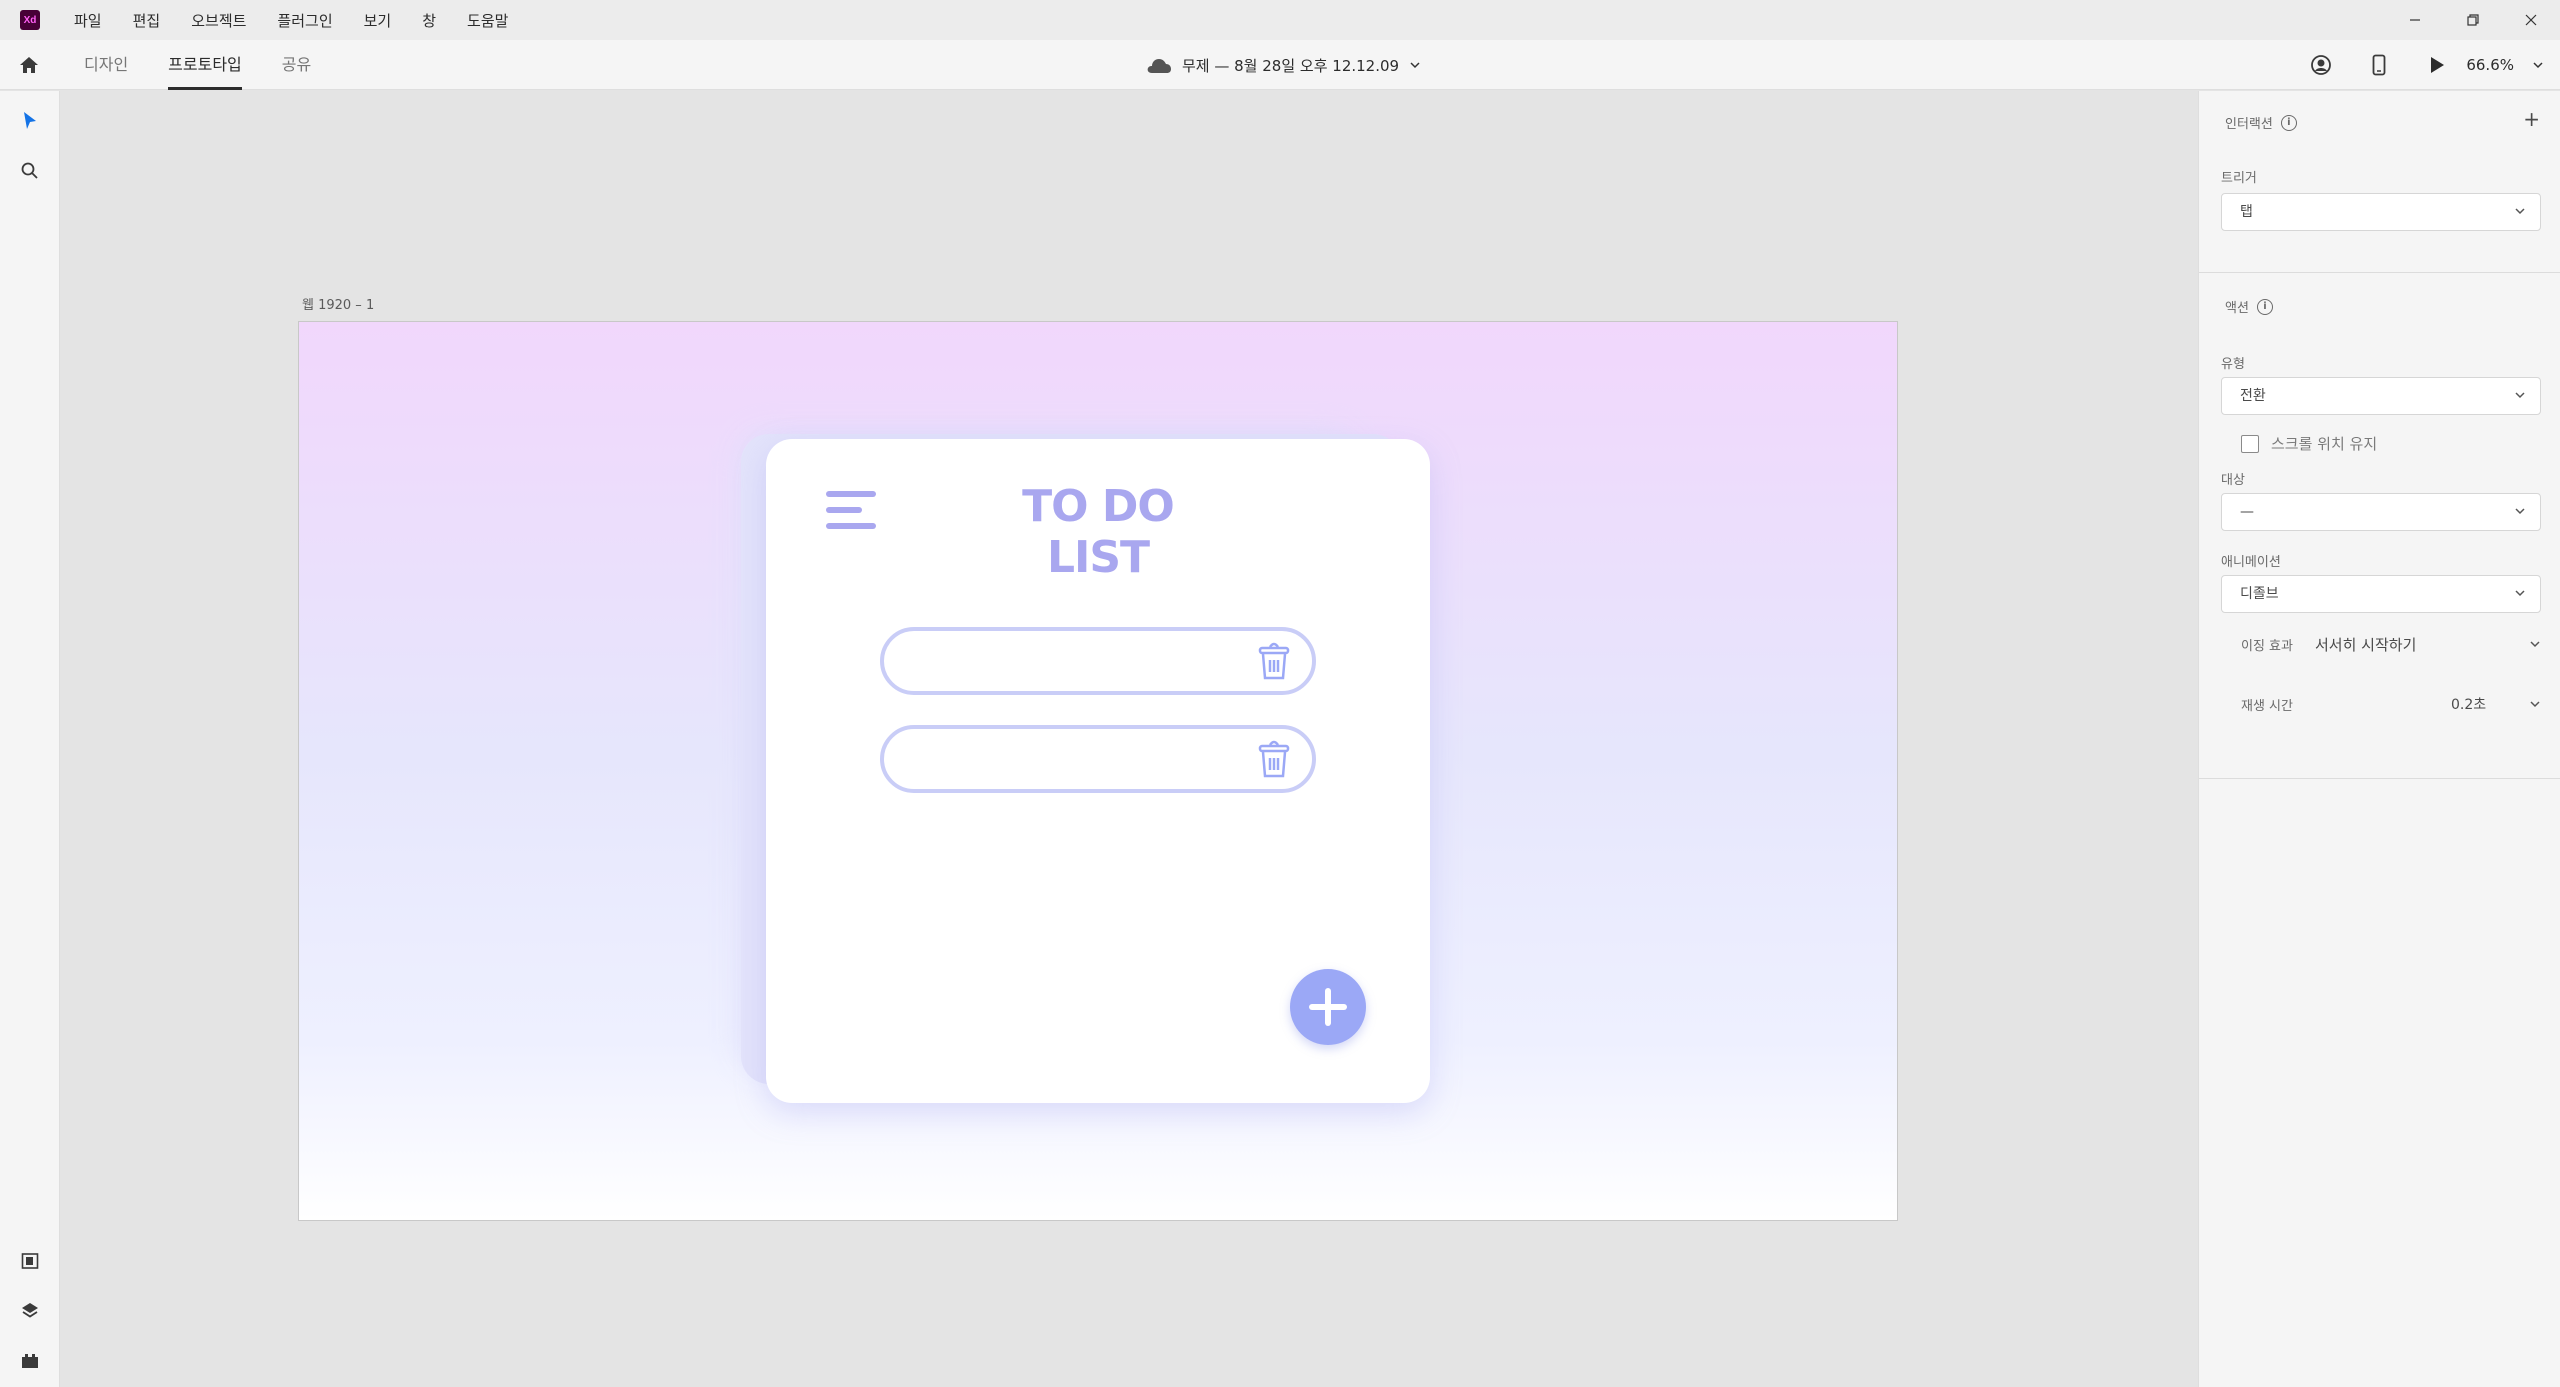  What do you see at coordinates (88, 20) in the screenshot?
I see `menu-file: 파일` at bounding box center [88, 20].